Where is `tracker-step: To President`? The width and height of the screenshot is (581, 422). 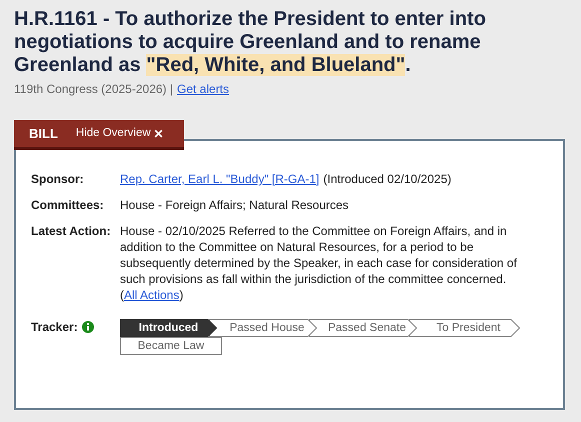 tracker-step: To President is located at coordinates (464, 328).